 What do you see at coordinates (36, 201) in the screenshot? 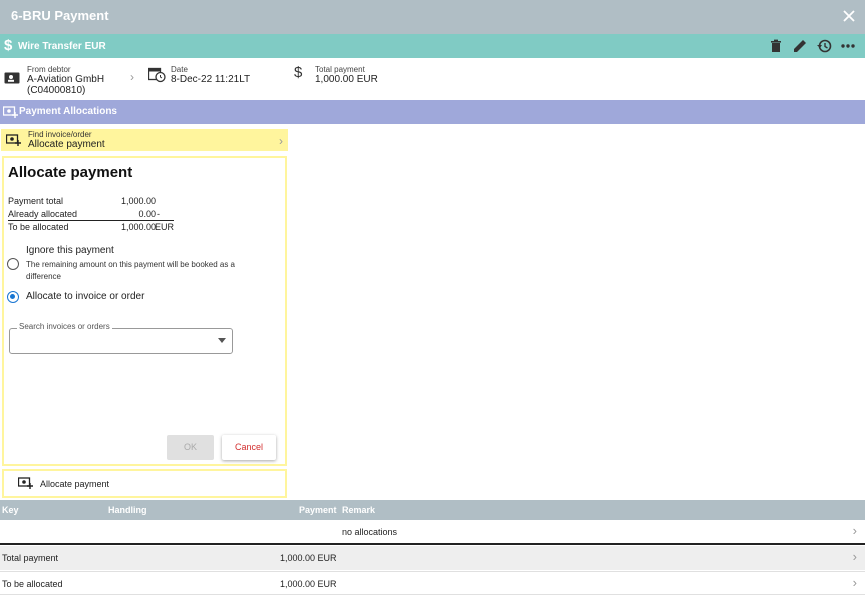
I see `summary-key: Payment total` at bounding box center [36, 201].